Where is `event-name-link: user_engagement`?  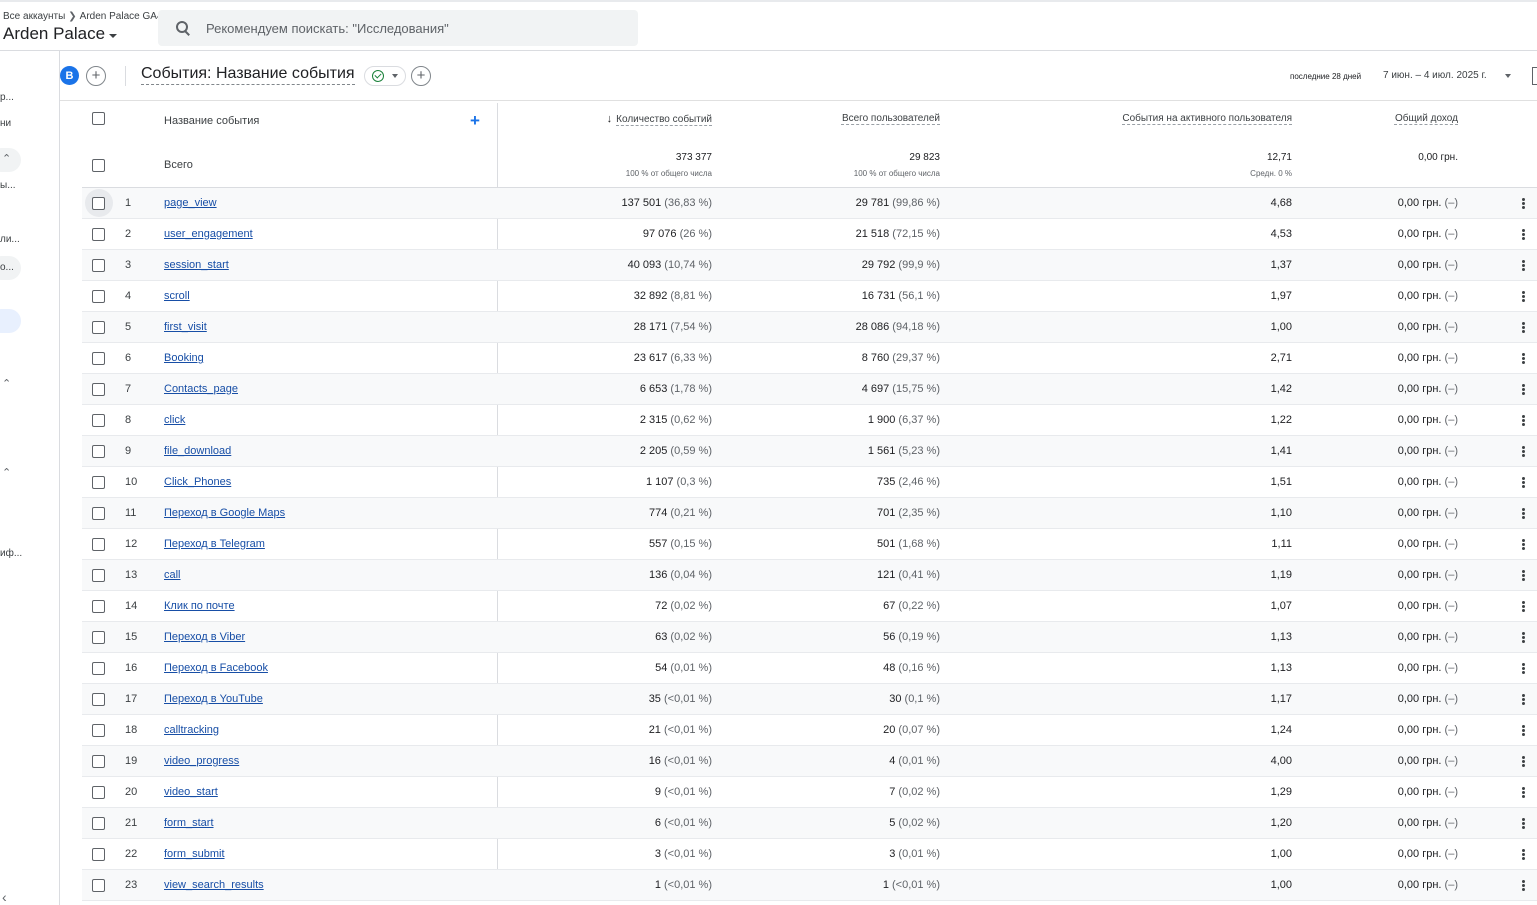
event-name-link: user_engagement is located at coordinates (208, 234).